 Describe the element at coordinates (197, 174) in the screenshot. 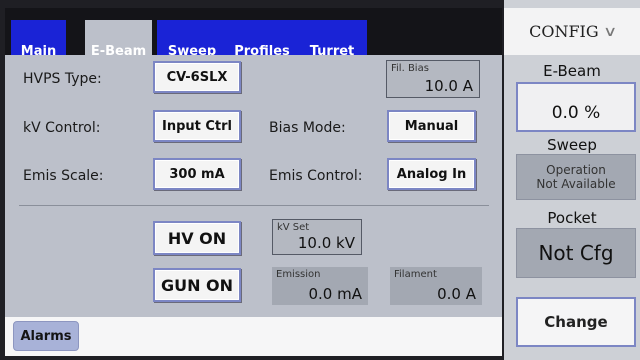

I see `emis-scale-button: 300 mA` at that location.